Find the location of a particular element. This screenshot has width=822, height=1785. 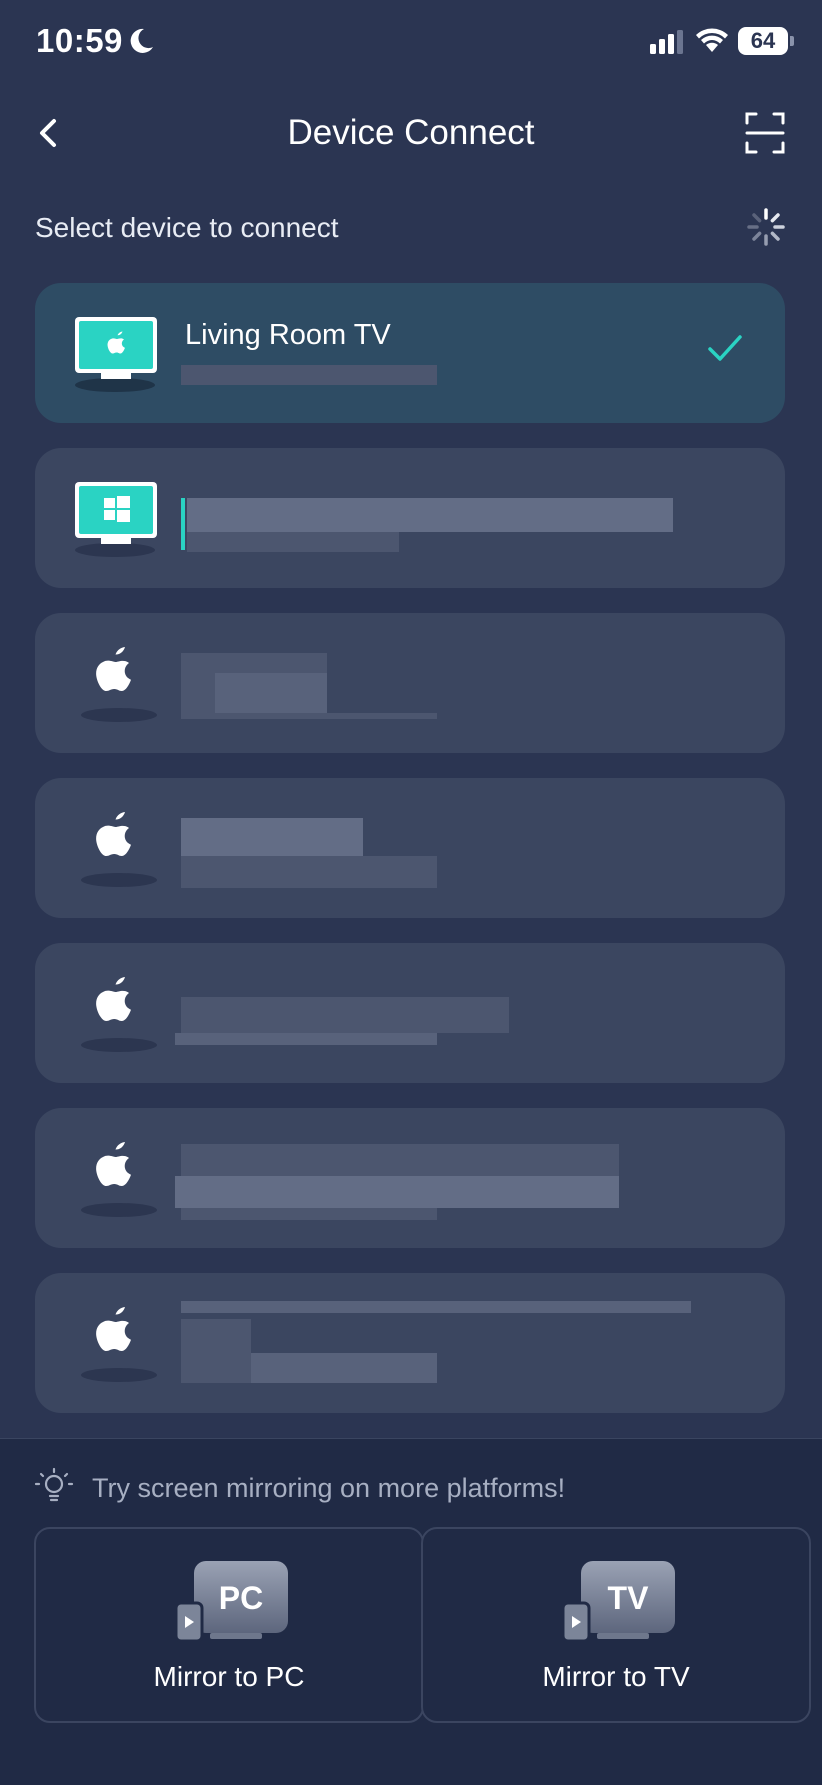

loading-spinner-icon is located at coordinates (766, 227).